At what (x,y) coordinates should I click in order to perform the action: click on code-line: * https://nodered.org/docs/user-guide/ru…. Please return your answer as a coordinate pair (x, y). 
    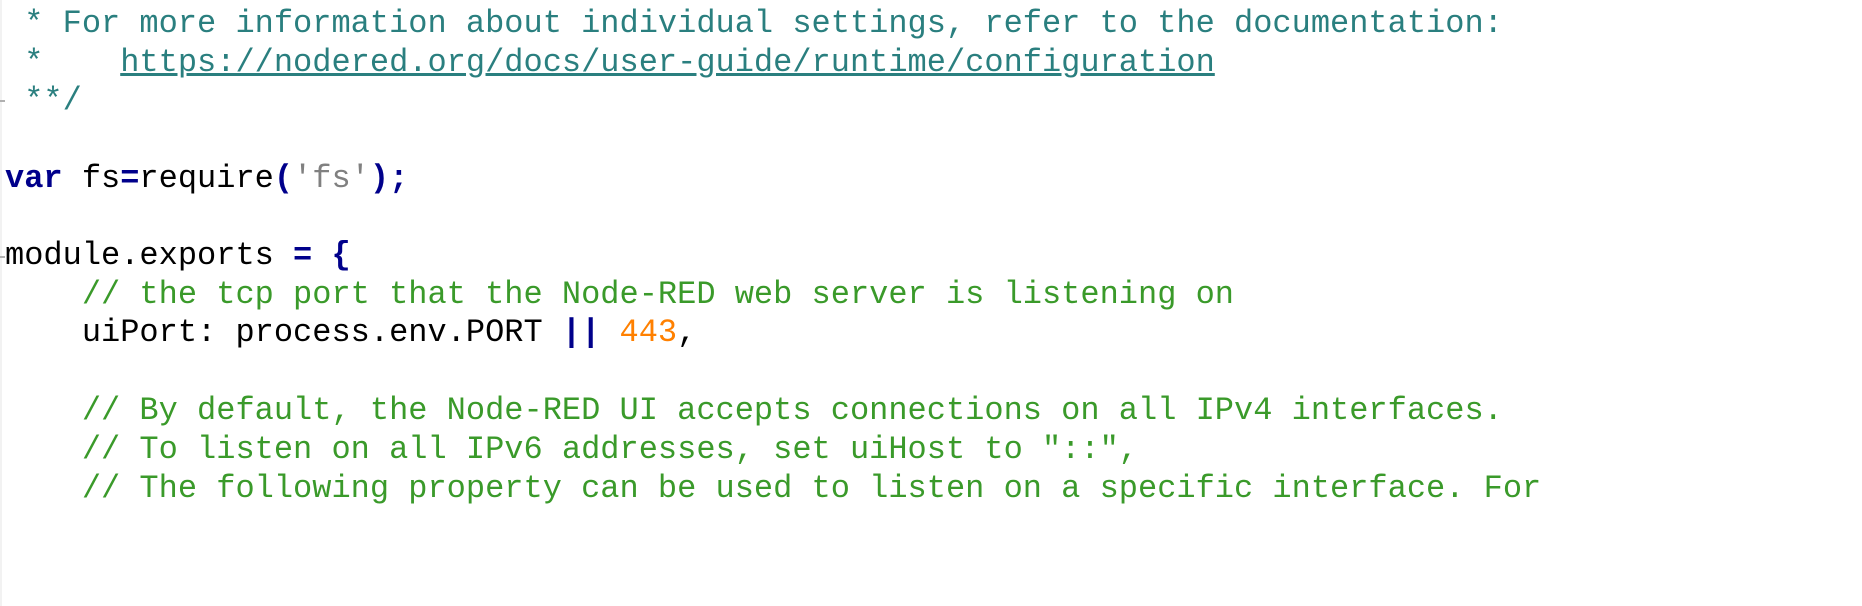
    Looking at the image, I should click on (610, 63).